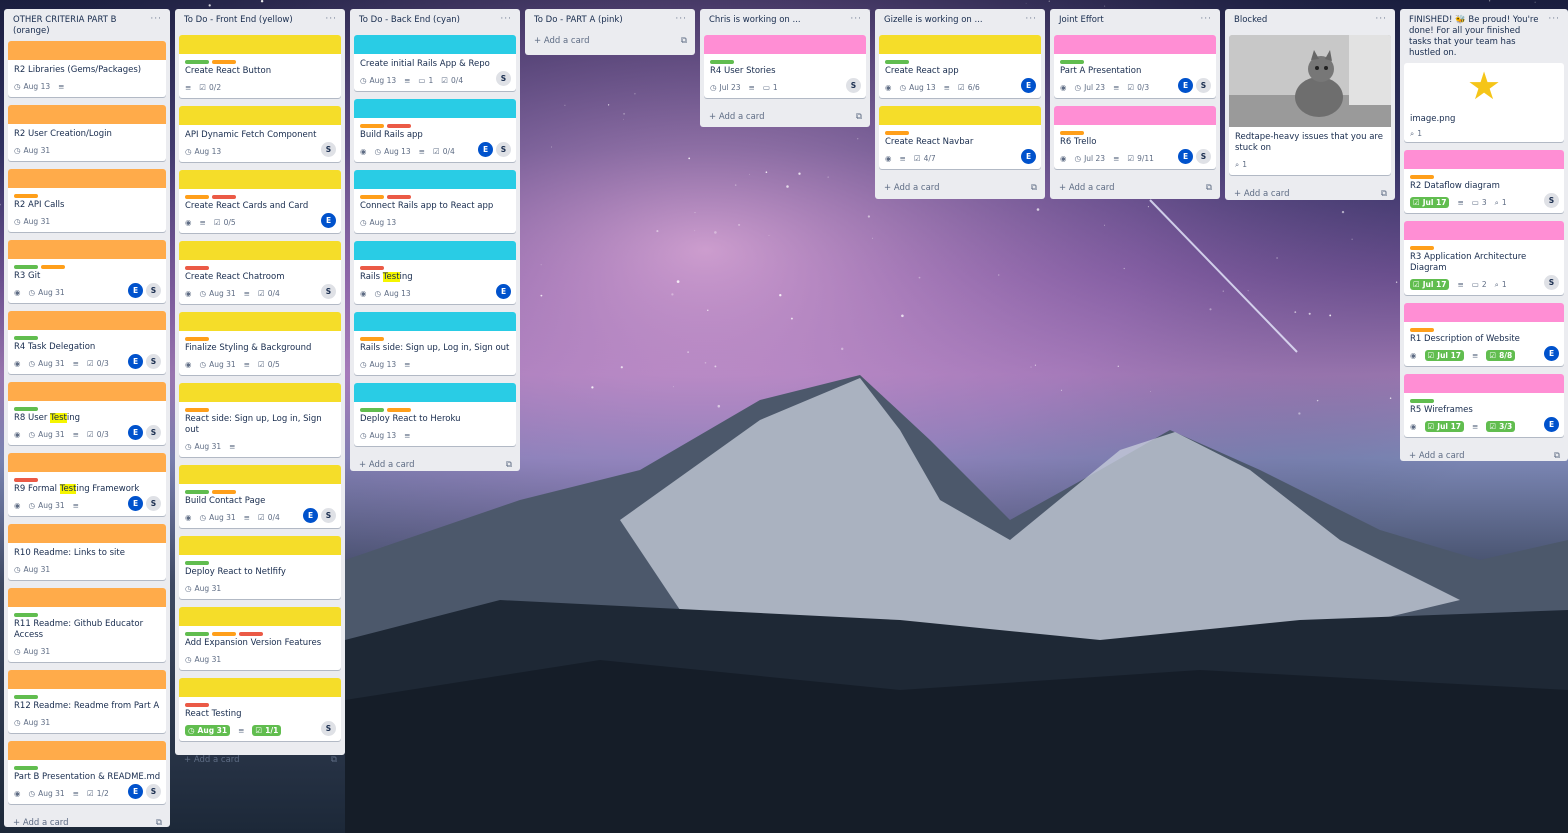 Image resolution: width=1568 pixels, height=833 pixels. I want to click on card: R4 User Stories ◷ Jul 23 ≡ ▭ 1 S, so click(785, 66).